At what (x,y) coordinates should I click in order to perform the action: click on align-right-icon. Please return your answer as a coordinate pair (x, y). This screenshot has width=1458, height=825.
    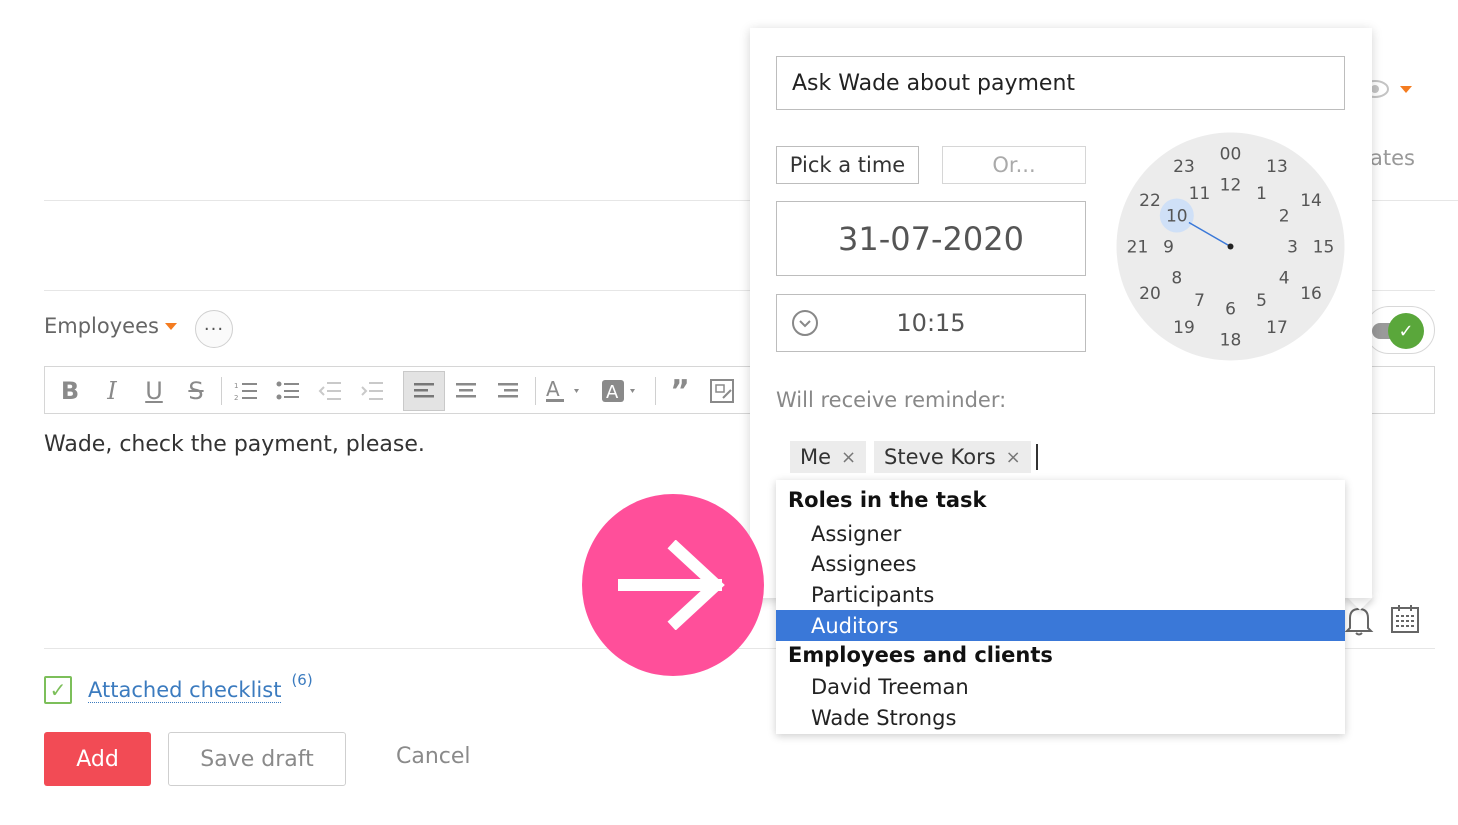
    Looking at the image, I should click on (508, 391).